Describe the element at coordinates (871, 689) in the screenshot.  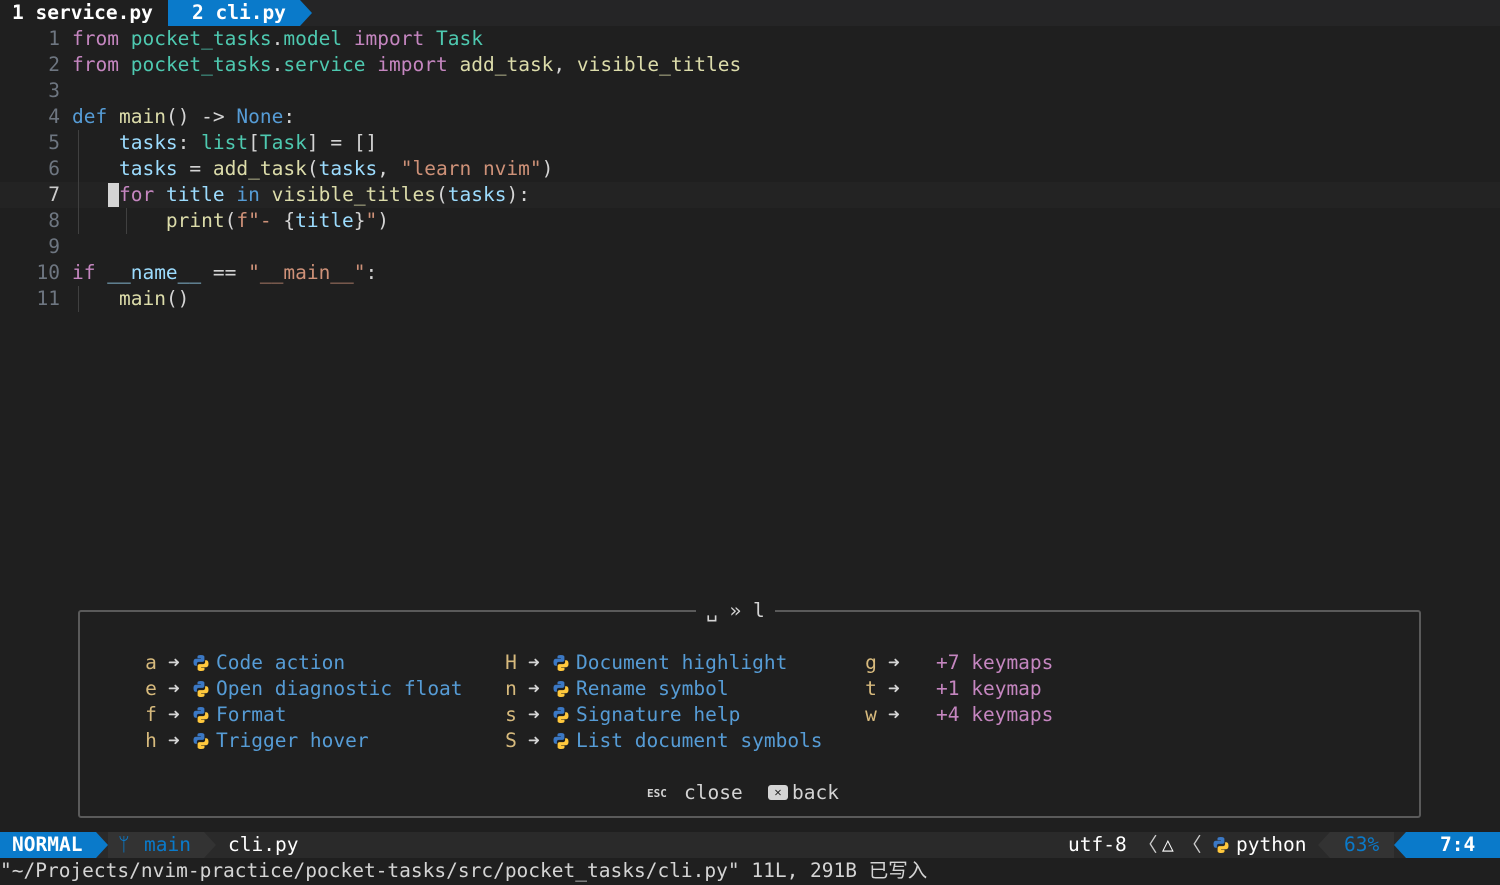
I see `which-key-key: t` at that location.